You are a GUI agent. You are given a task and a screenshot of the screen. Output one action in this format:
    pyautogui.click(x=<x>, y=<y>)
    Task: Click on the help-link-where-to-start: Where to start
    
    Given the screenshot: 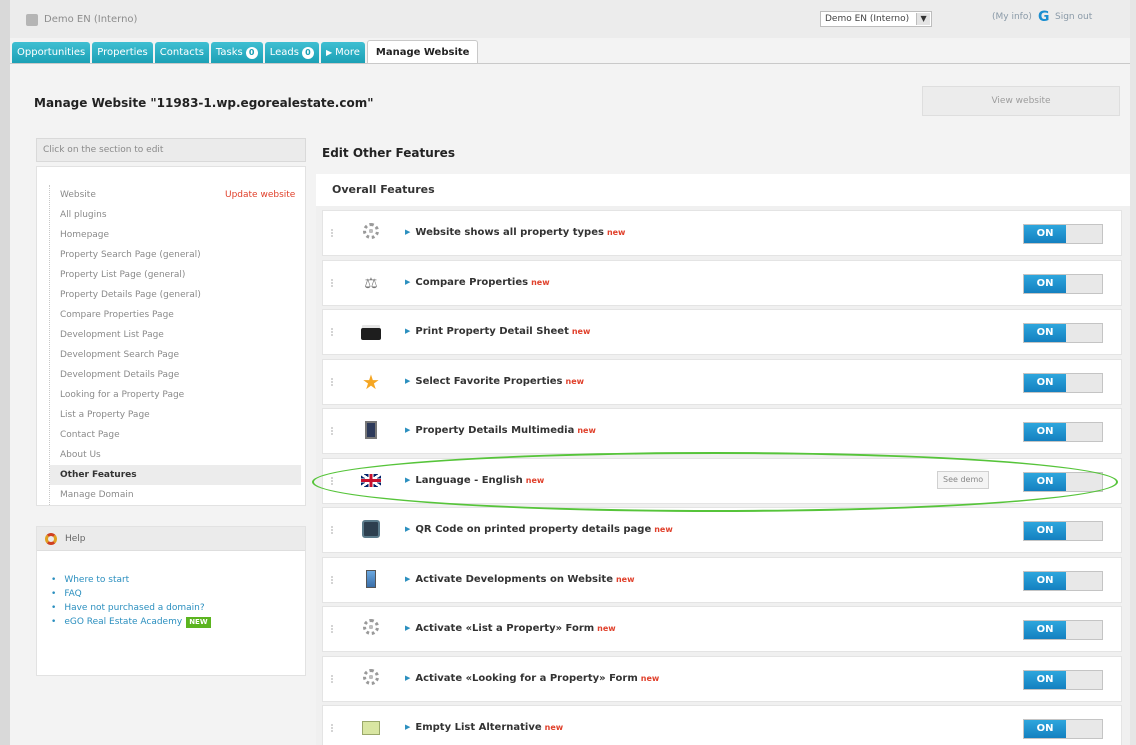 What is the action you would take?
    pyautogui.click(x=178, y=580)
    